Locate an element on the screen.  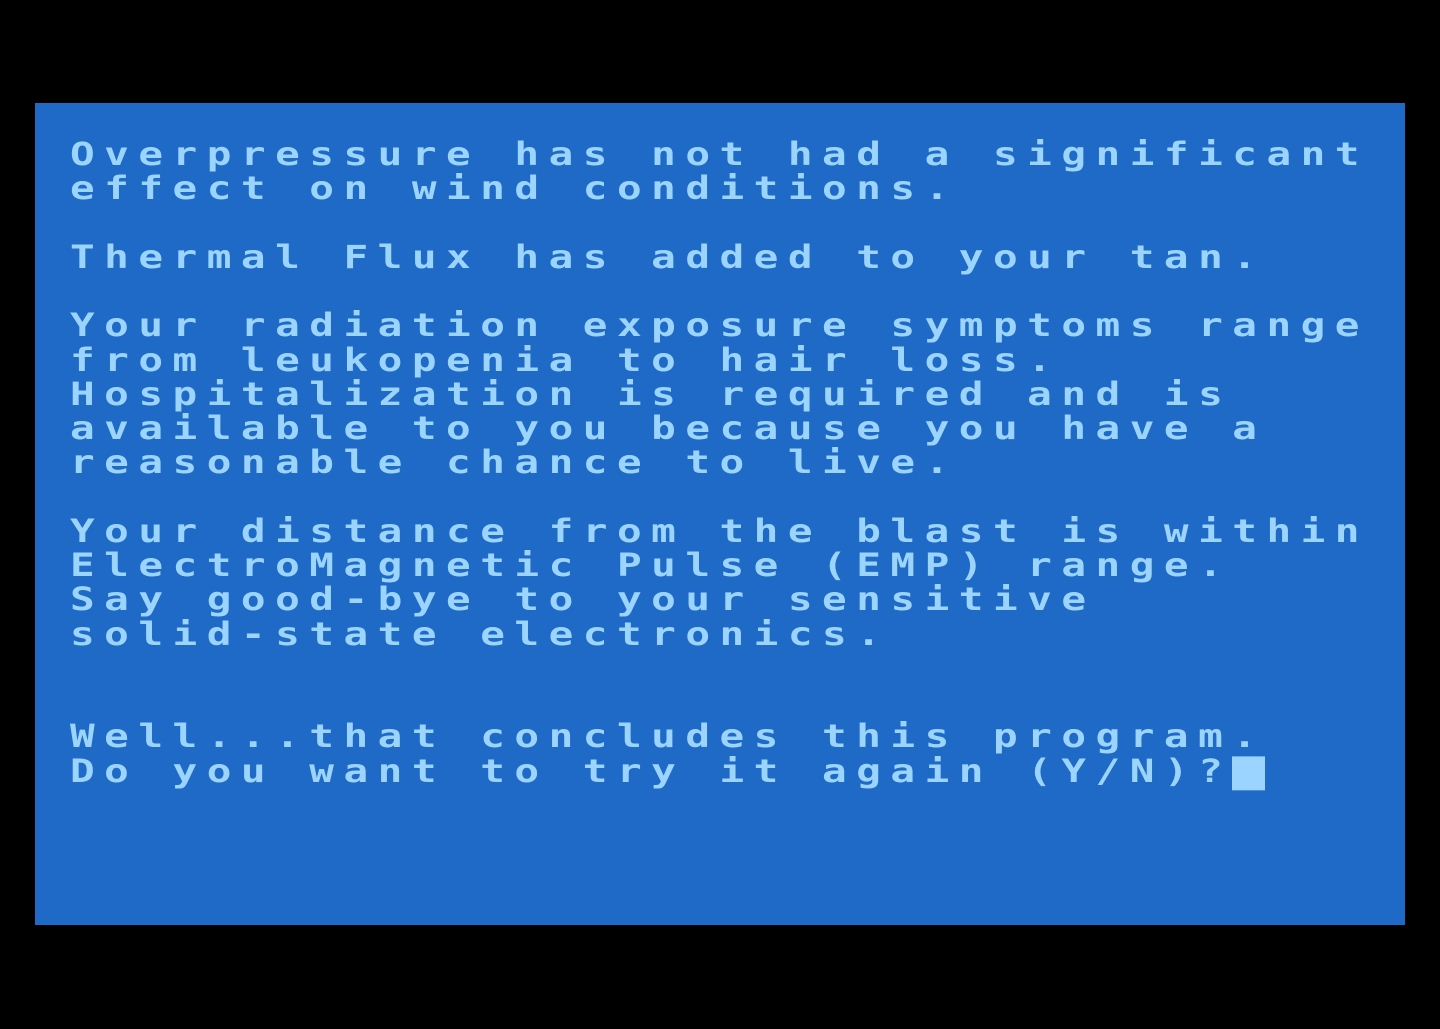
conclusion-line: Well...that concludes this program. is located at coordinates (668, 736).